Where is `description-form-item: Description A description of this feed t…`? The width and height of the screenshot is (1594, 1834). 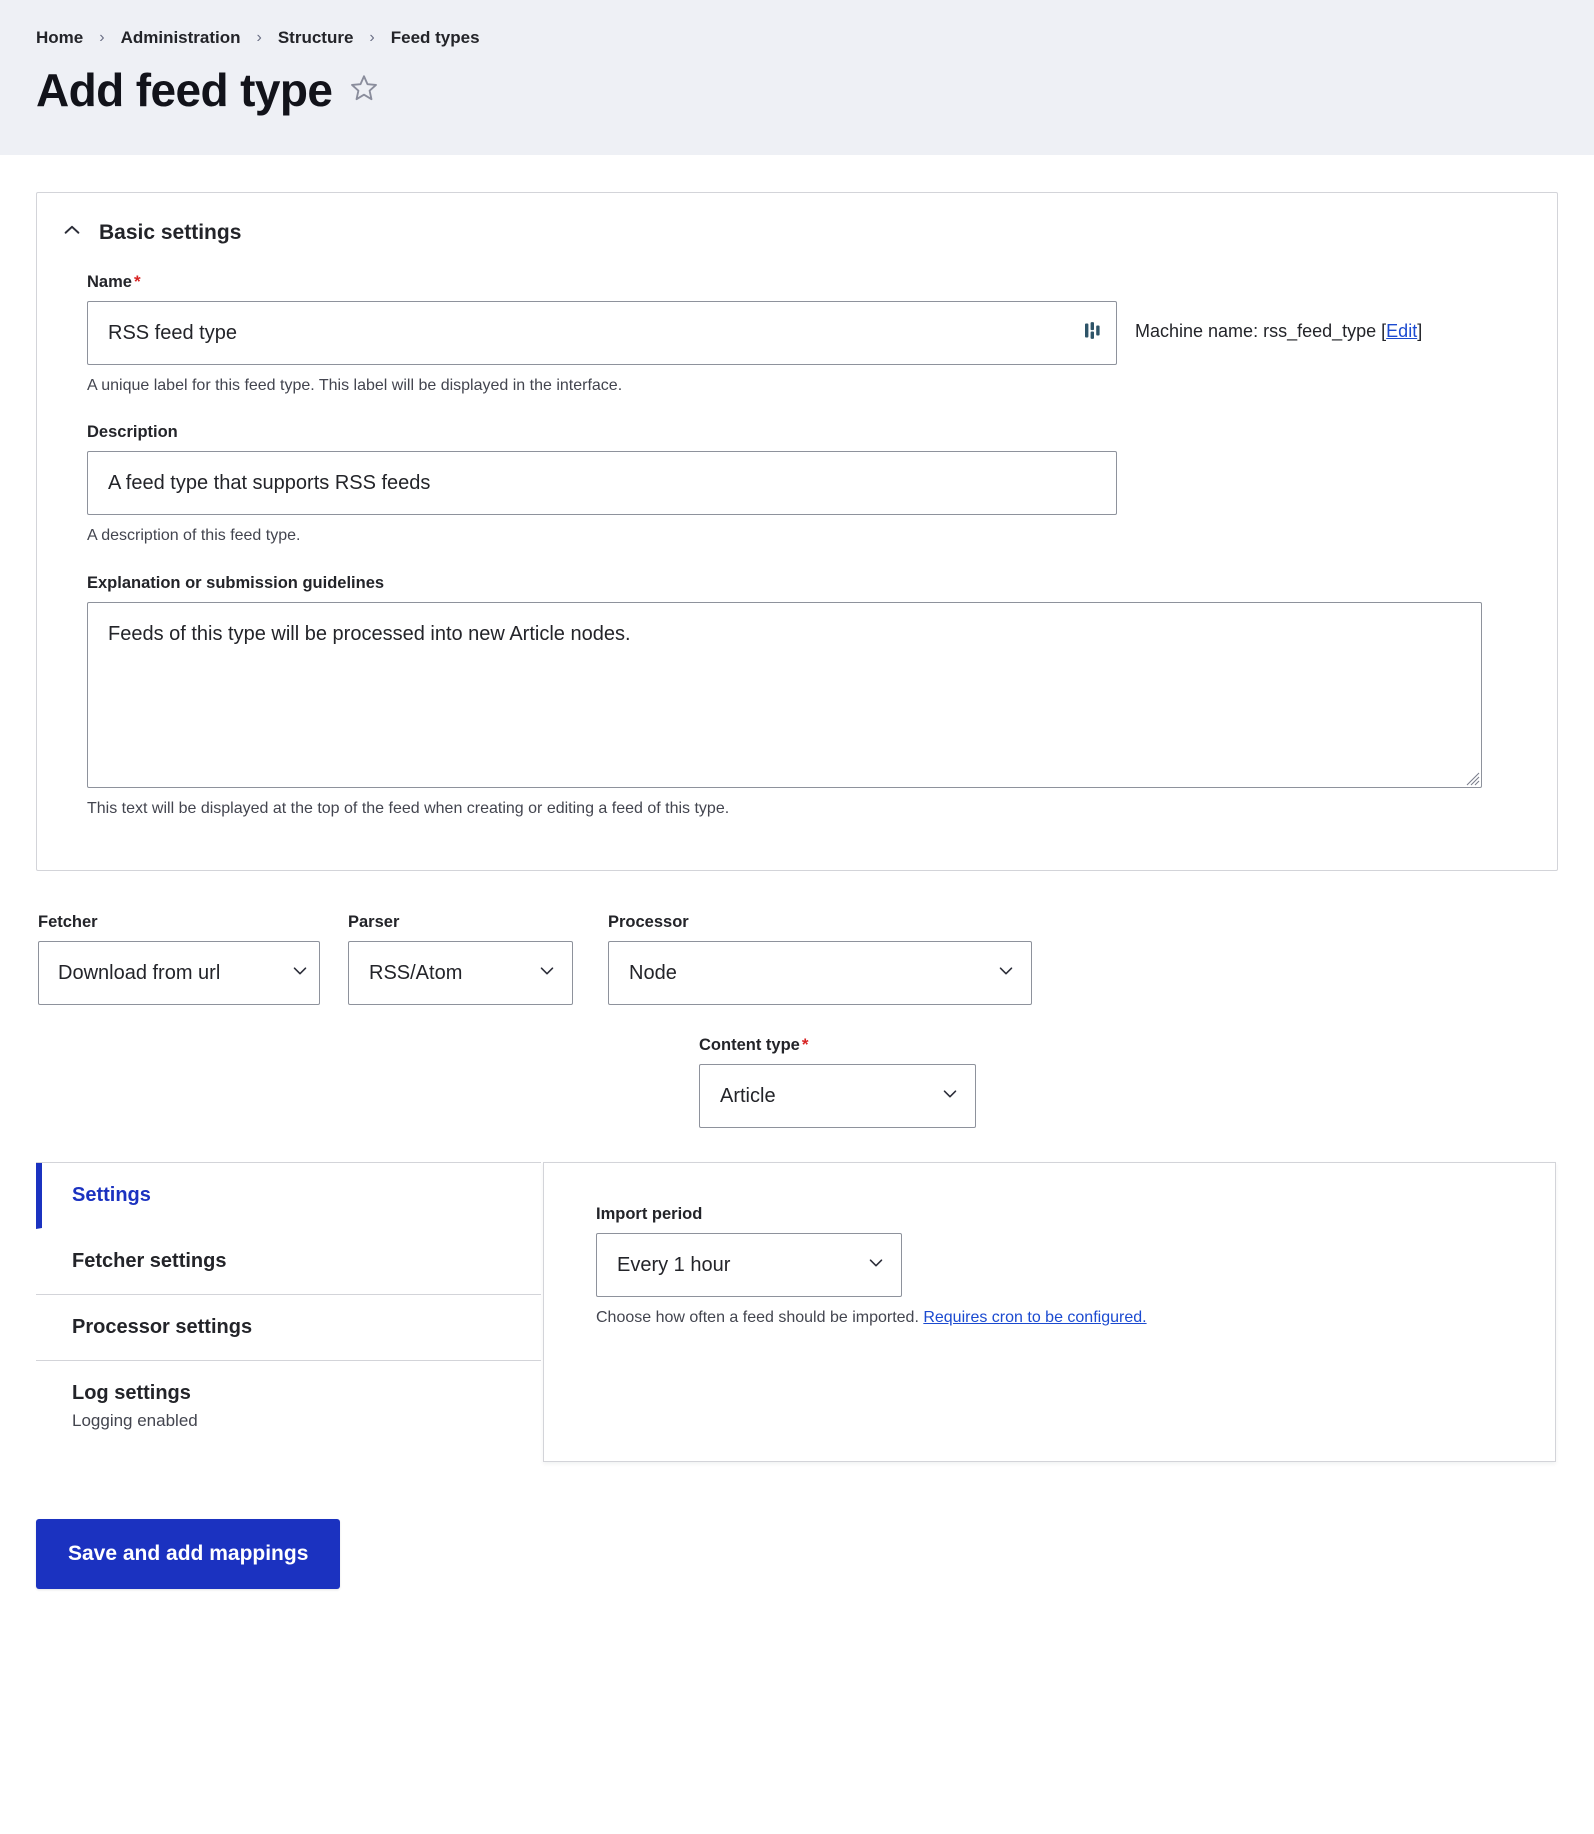
description-form-item: Description A description of this feed t… is located at coordinates (797, 485).